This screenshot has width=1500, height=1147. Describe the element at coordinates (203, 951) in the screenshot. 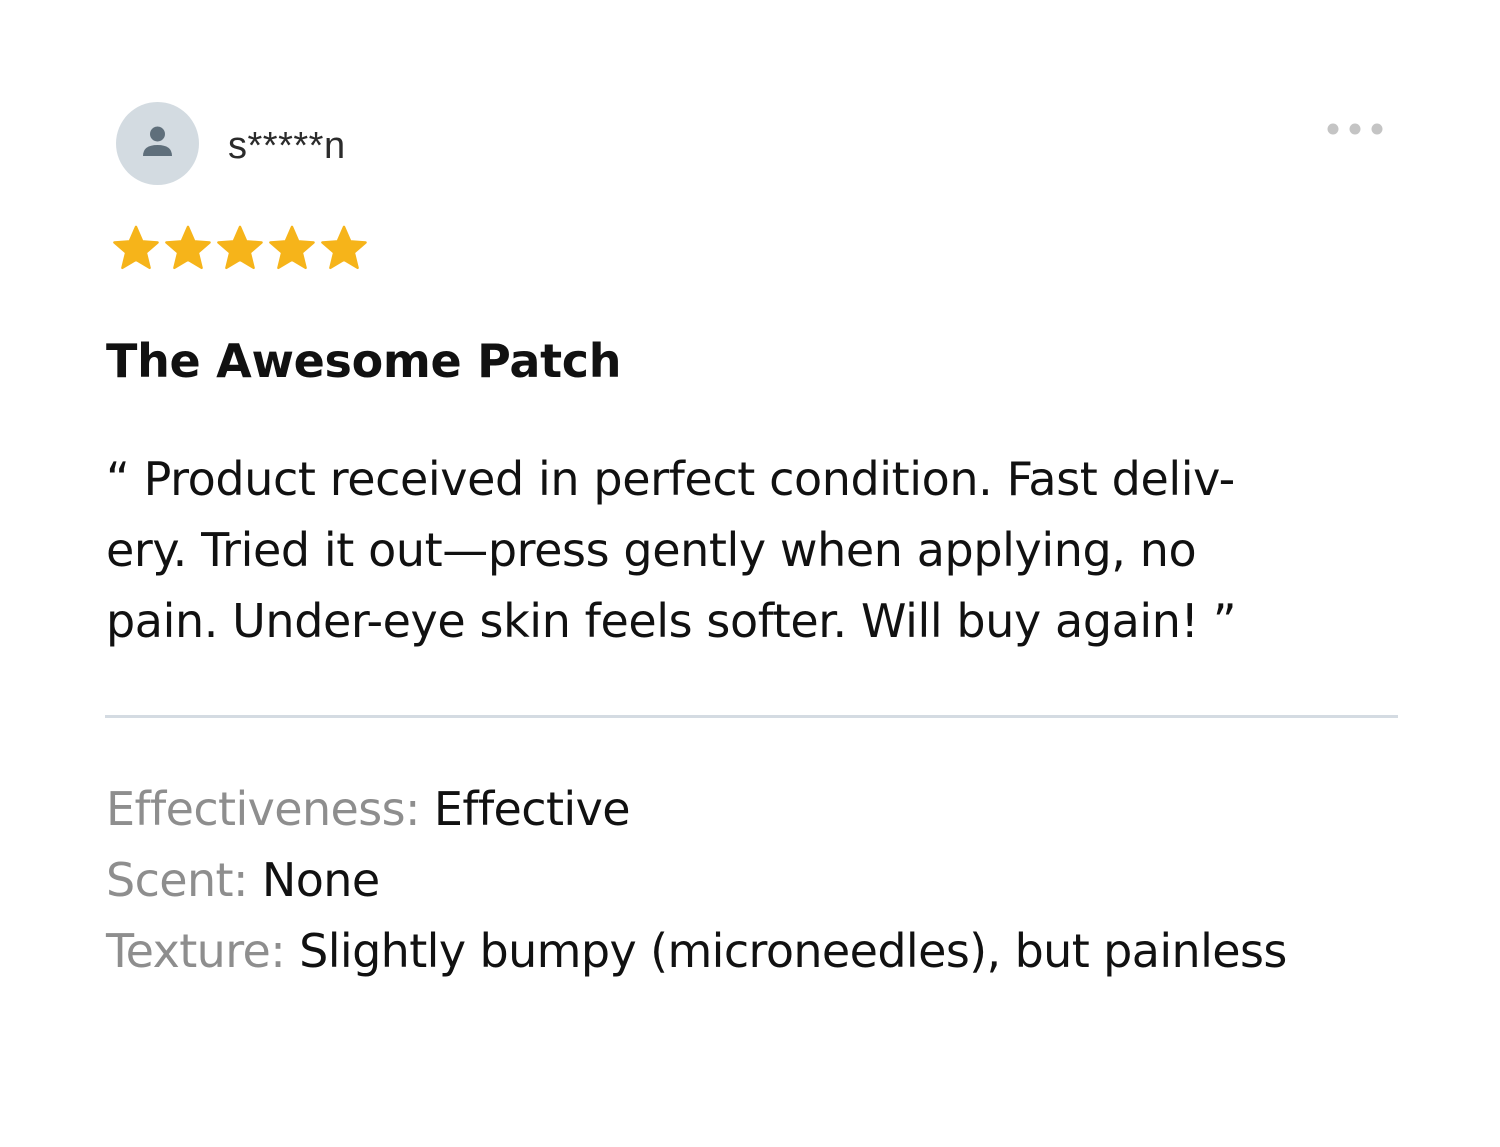

I see `attribute-label: Texture:` at that location.